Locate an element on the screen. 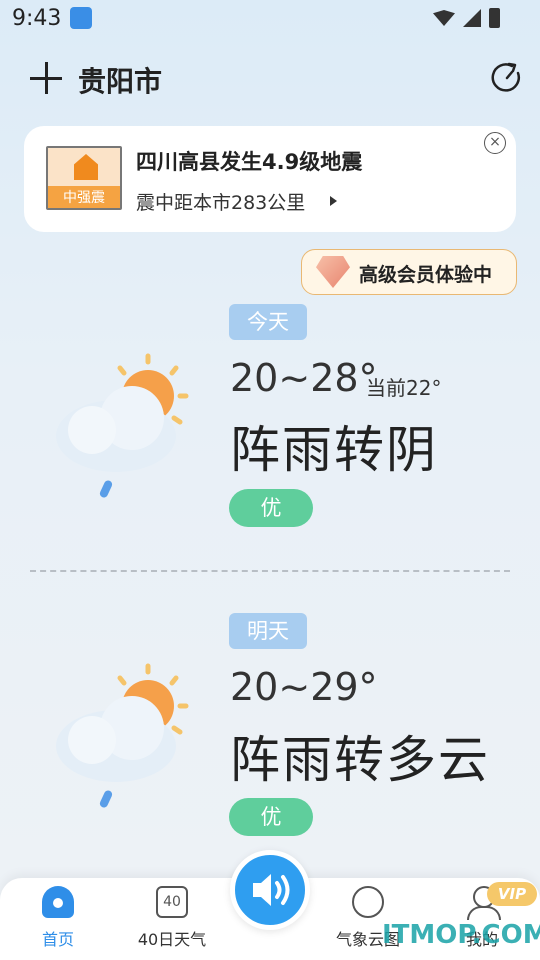 This screenshot has height=960, width=540. speaker-icon is located at coordinates (271, 890).